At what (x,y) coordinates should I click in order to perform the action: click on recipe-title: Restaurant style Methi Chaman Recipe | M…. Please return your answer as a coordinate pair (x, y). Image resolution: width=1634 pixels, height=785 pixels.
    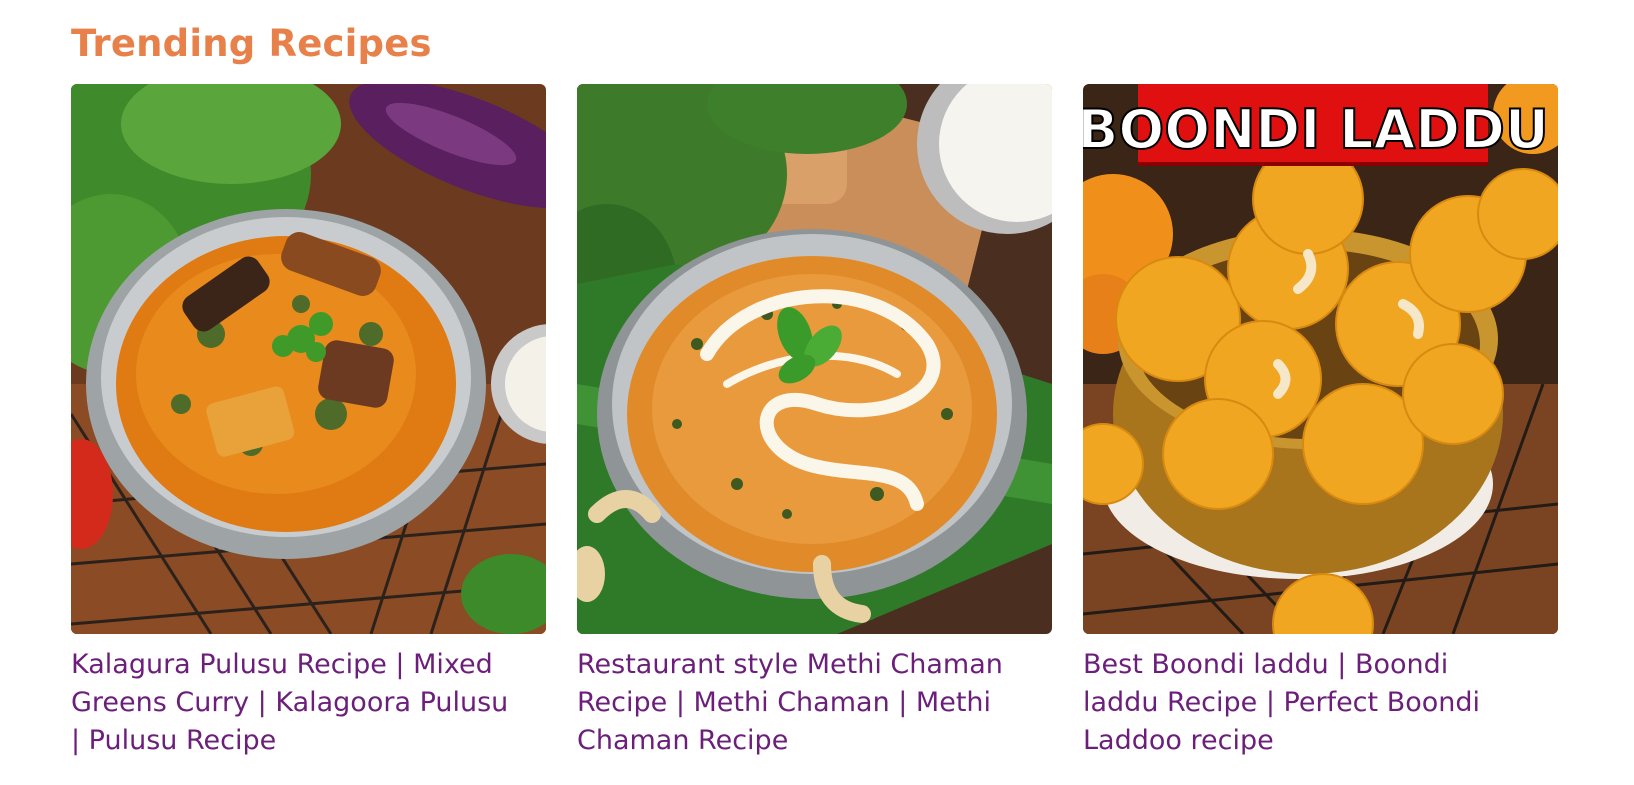
    Looking at the image, I should click on (797, 703).